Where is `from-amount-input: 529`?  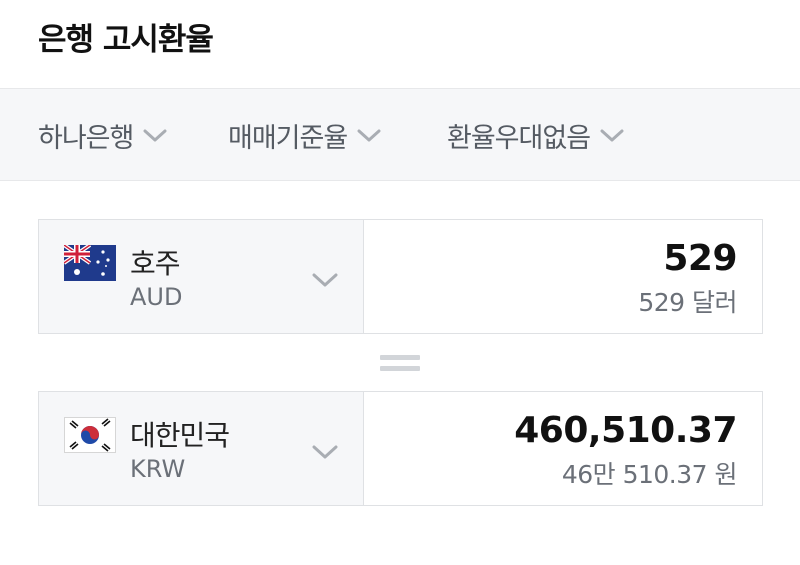
from-amount-input: 529 is located at coordinates (700, 258).